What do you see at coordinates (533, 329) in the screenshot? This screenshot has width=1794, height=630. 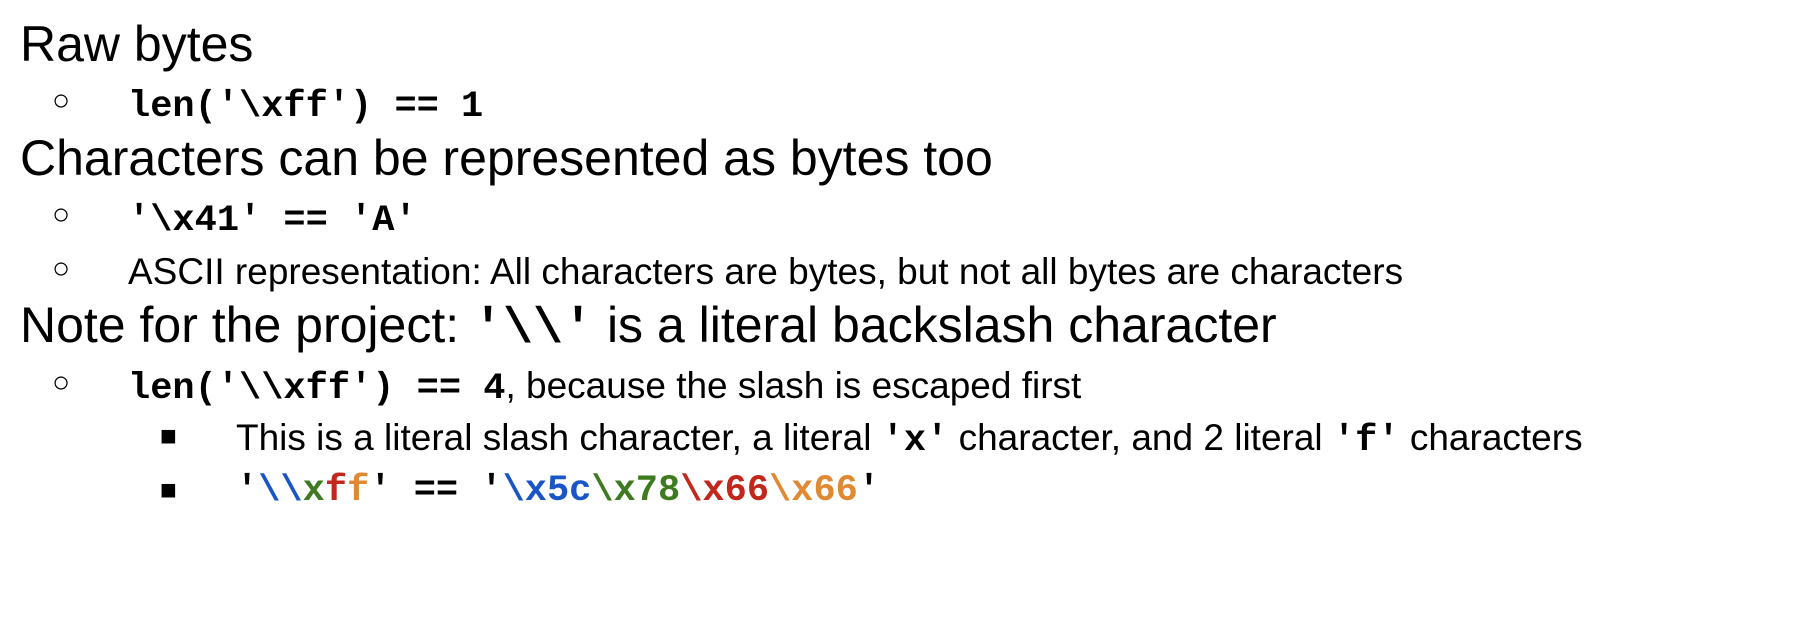 I see `heading-code: '\\'` at bounding box center [533, 329].